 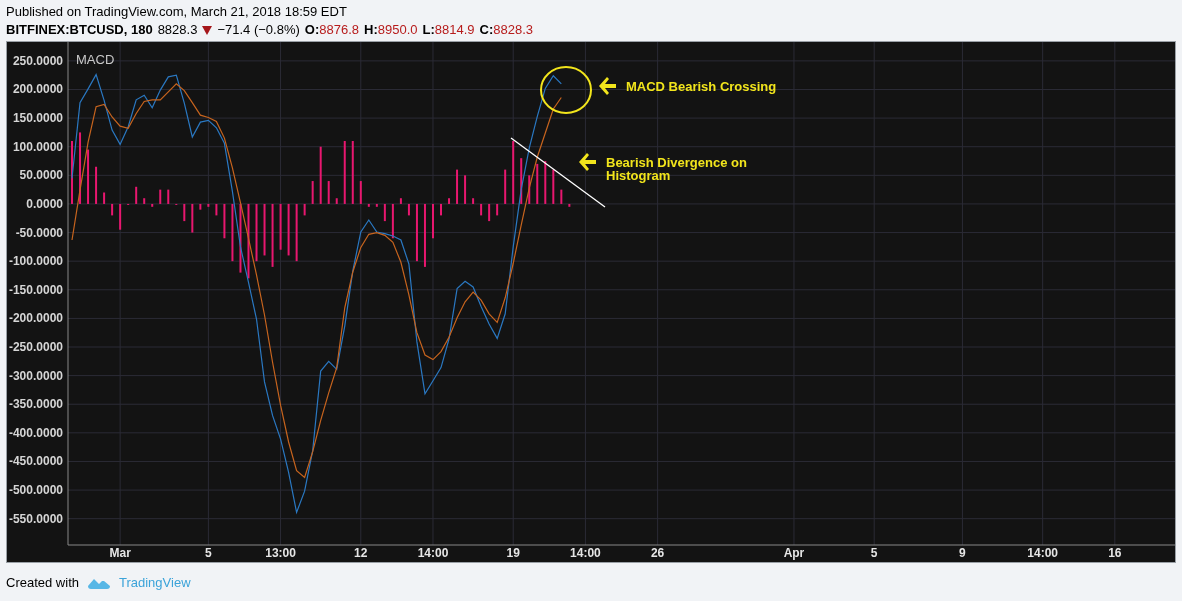 What do you see at coordinates (794, 553) in the screenshot?
I see `x-axis-label: Apr` at bounding box center [794, 553].